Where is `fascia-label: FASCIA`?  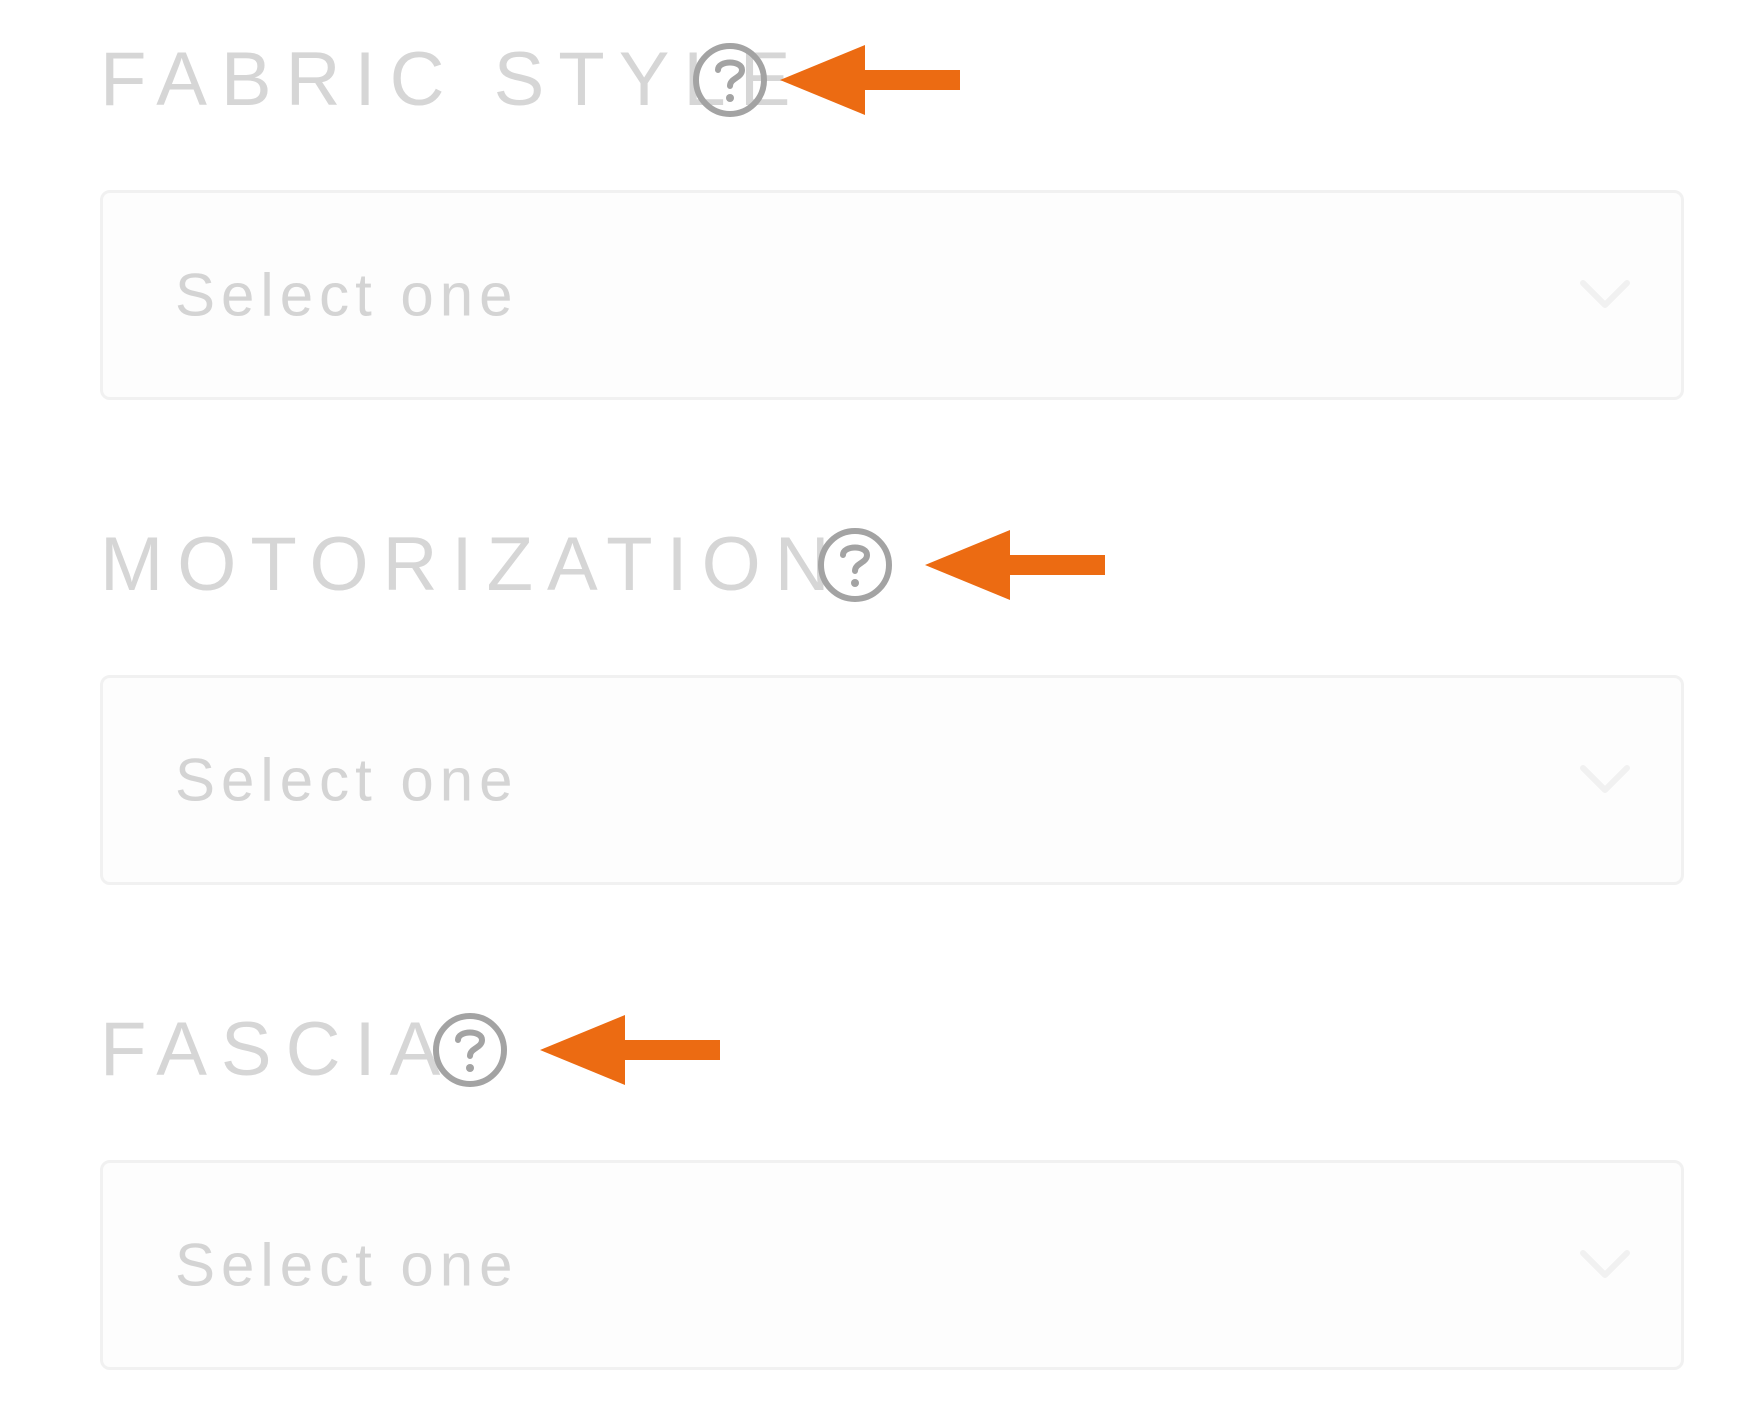 fascia-label: FASCIA is located at coordinates (277, 1049).